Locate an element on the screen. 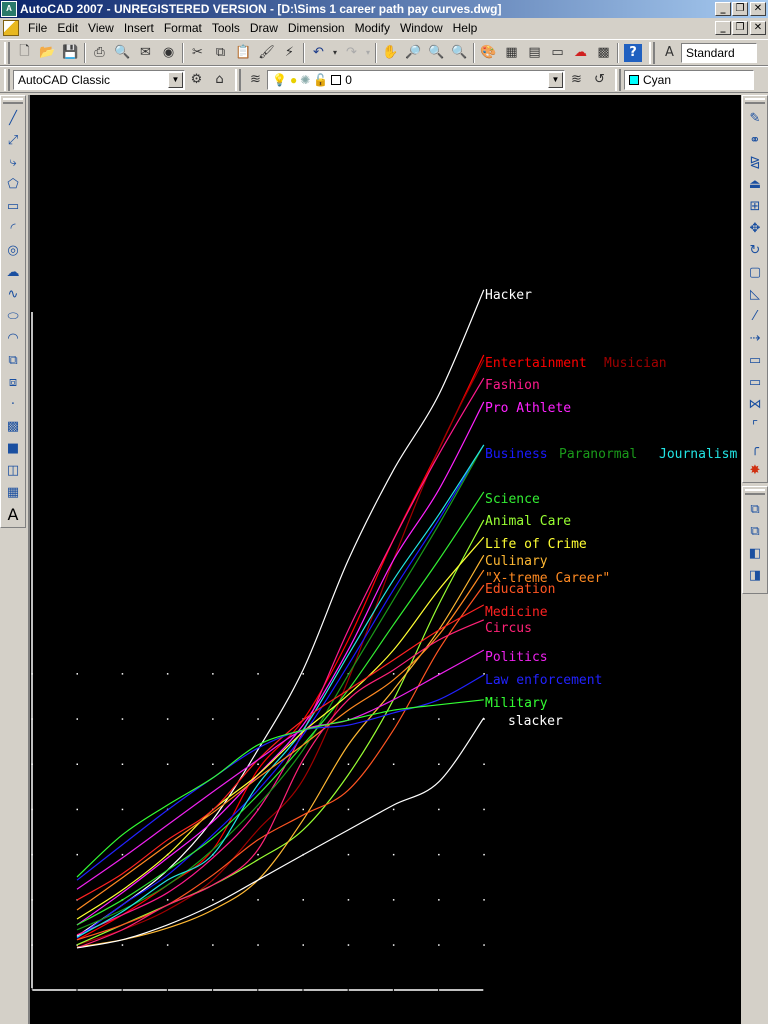  undo-icon: ↶ is located at coordinates (318, 53).